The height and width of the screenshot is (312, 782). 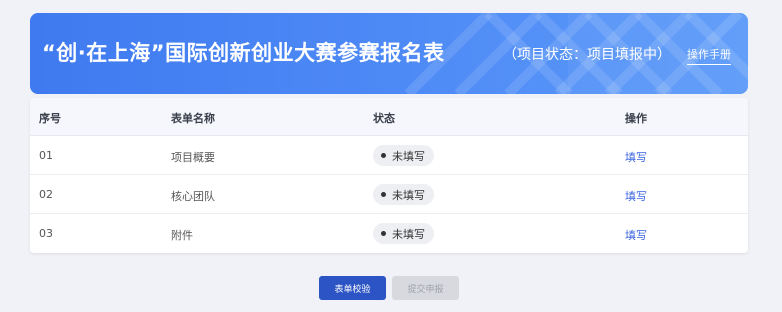 What do you see at coordinates (587, 55) in the screenshot?
I see `project-status: （项目状态：项目填报中）` at bounding box center [587, 55].